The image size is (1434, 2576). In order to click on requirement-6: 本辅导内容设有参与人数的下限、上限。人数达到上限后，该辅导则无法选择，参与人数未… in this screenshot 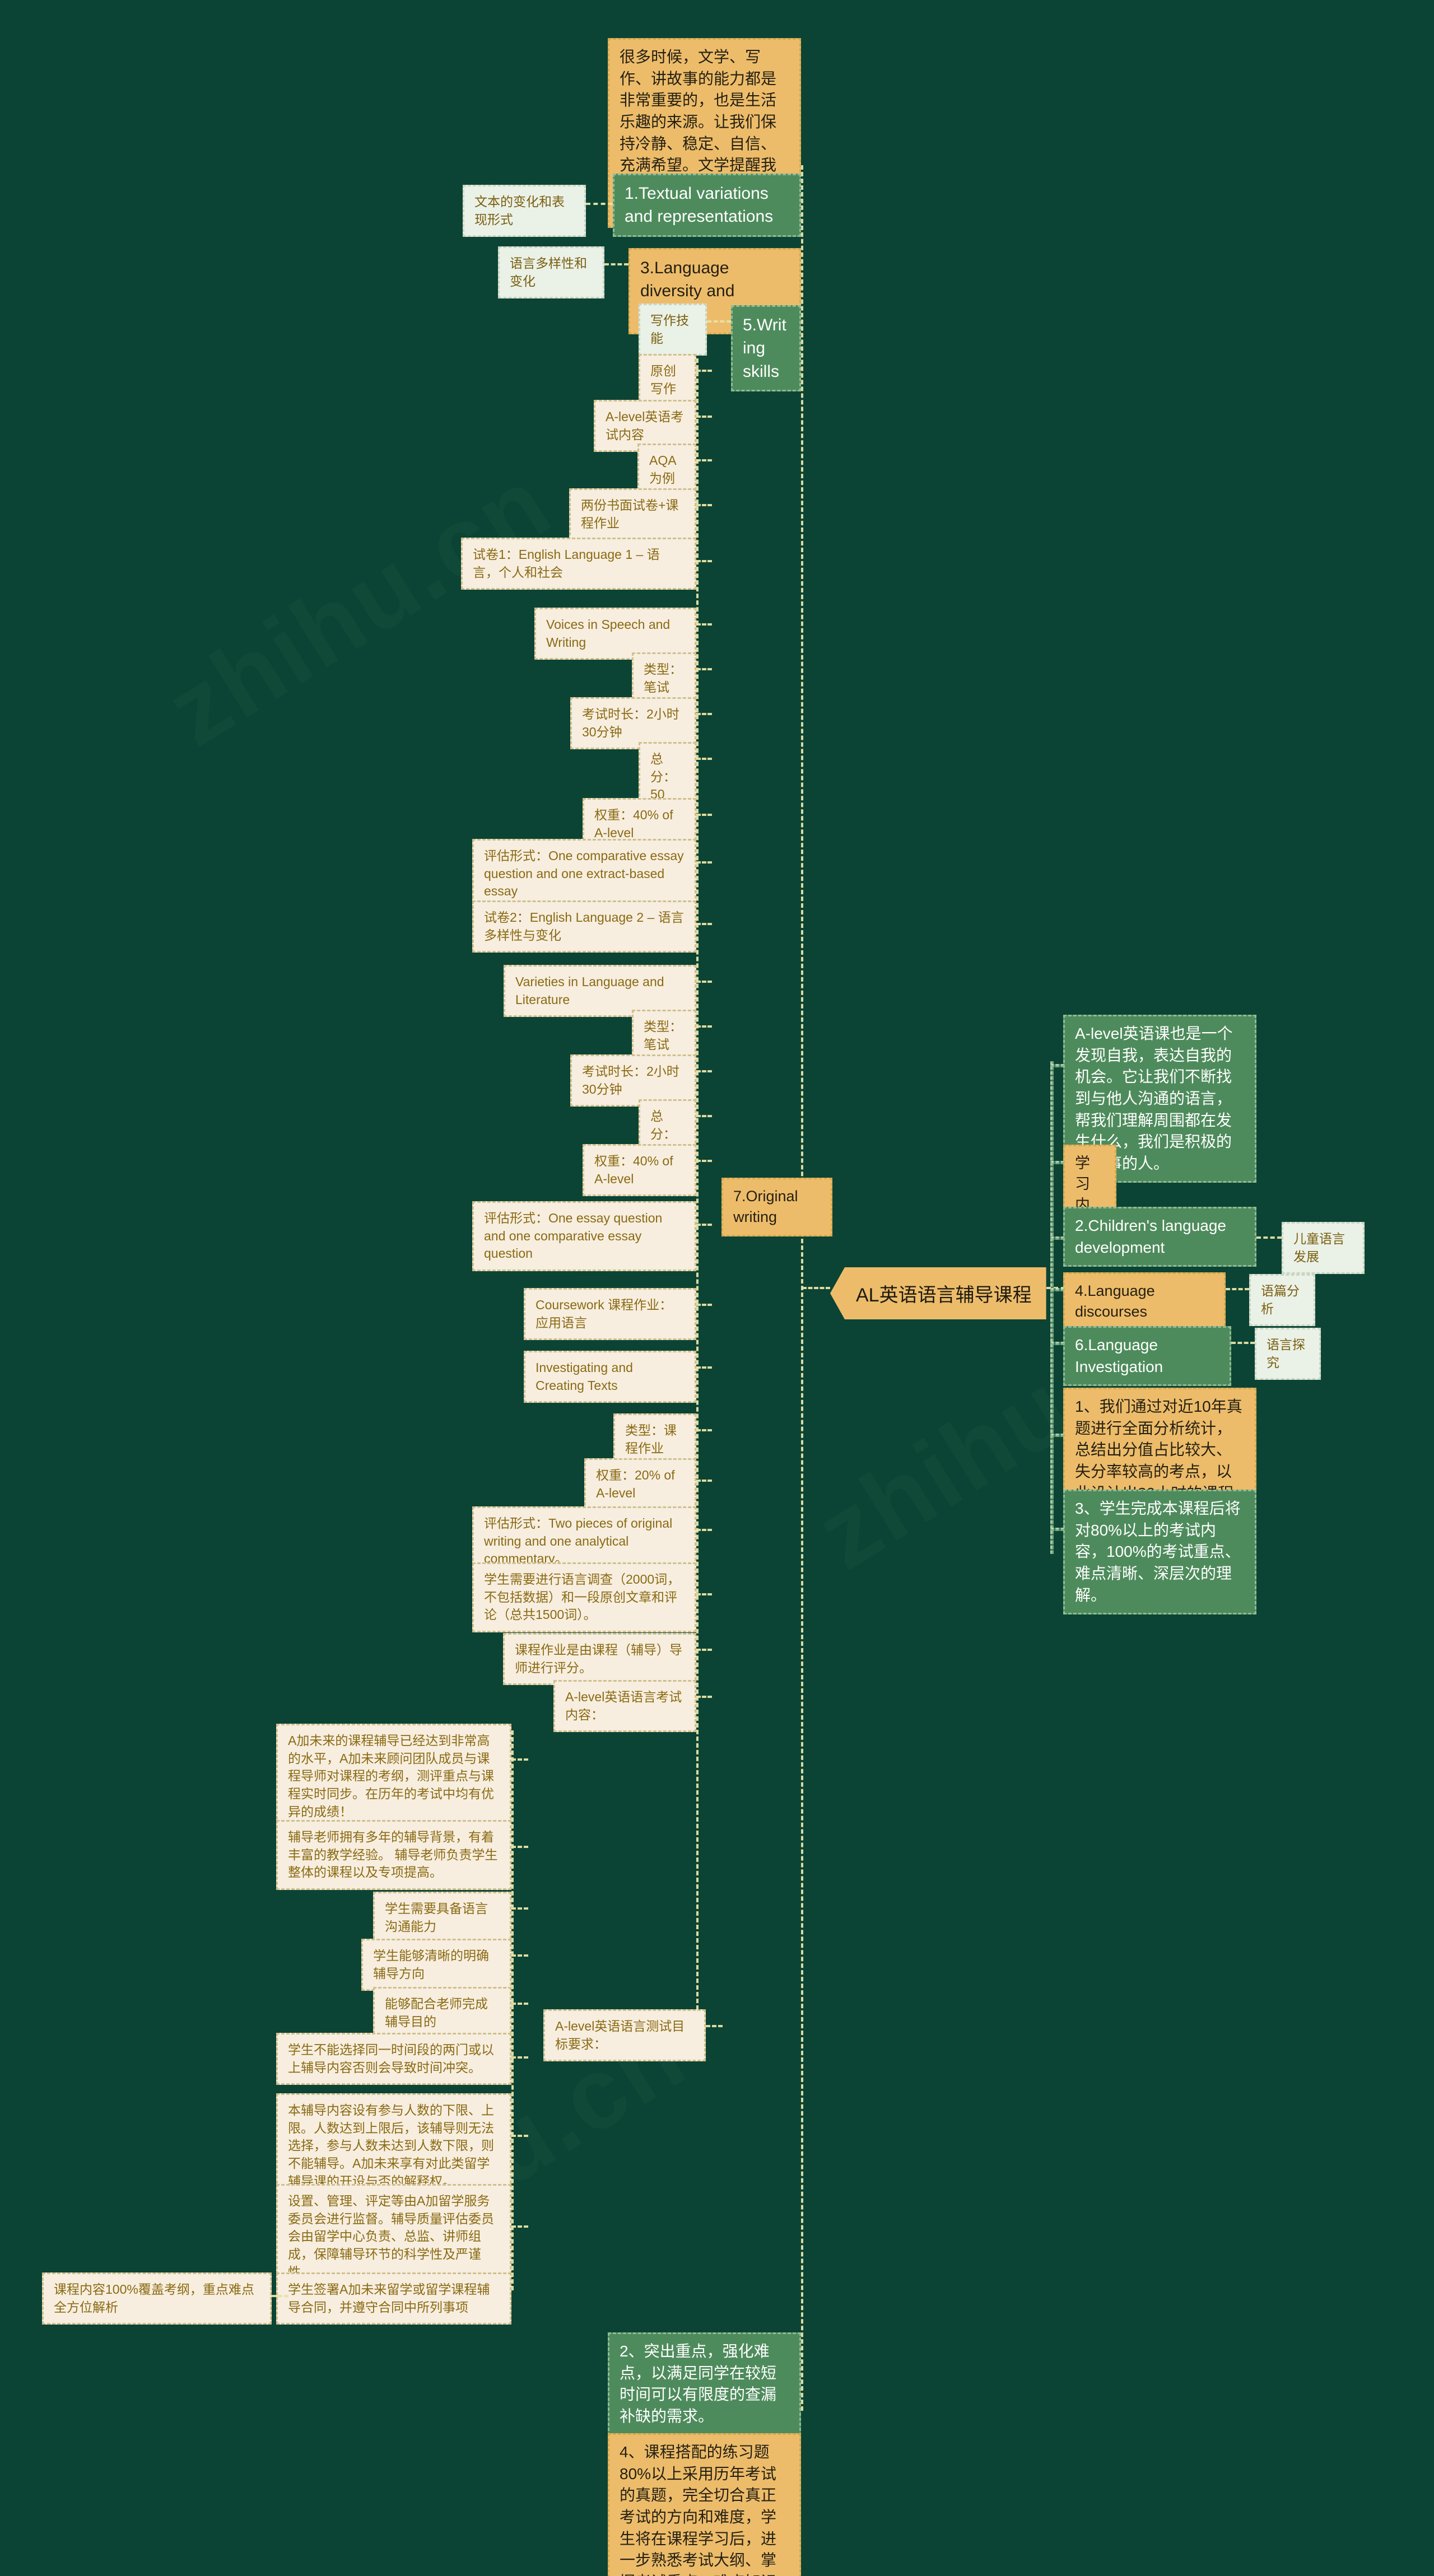, I will do `click(393, 2146)`.